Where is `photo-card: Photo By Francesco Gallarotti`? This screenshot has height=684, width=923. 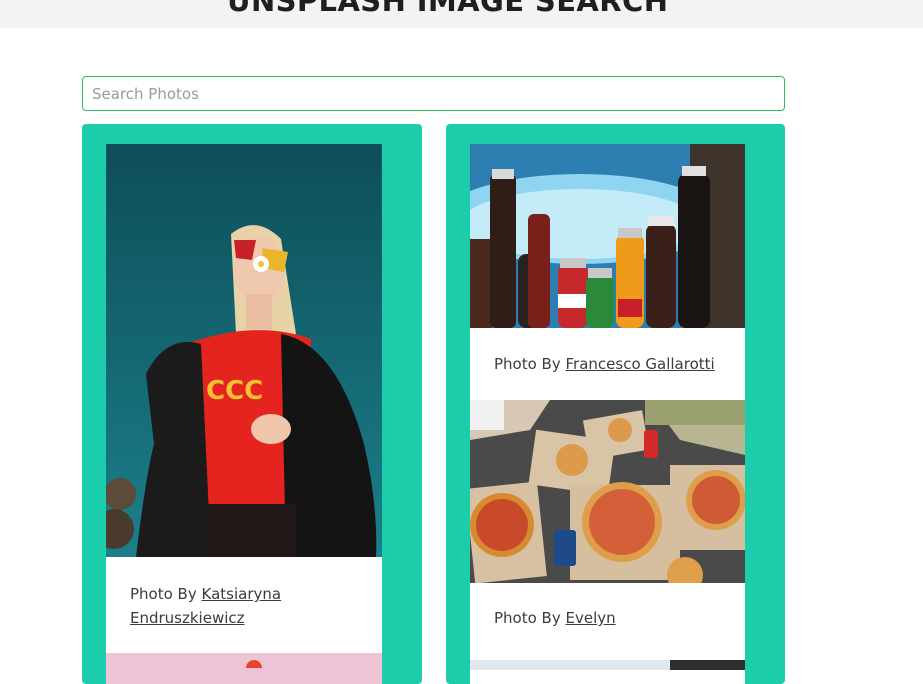
photo-card: Photo By Francesco Gallarotti is located at coordinates (607, 272).